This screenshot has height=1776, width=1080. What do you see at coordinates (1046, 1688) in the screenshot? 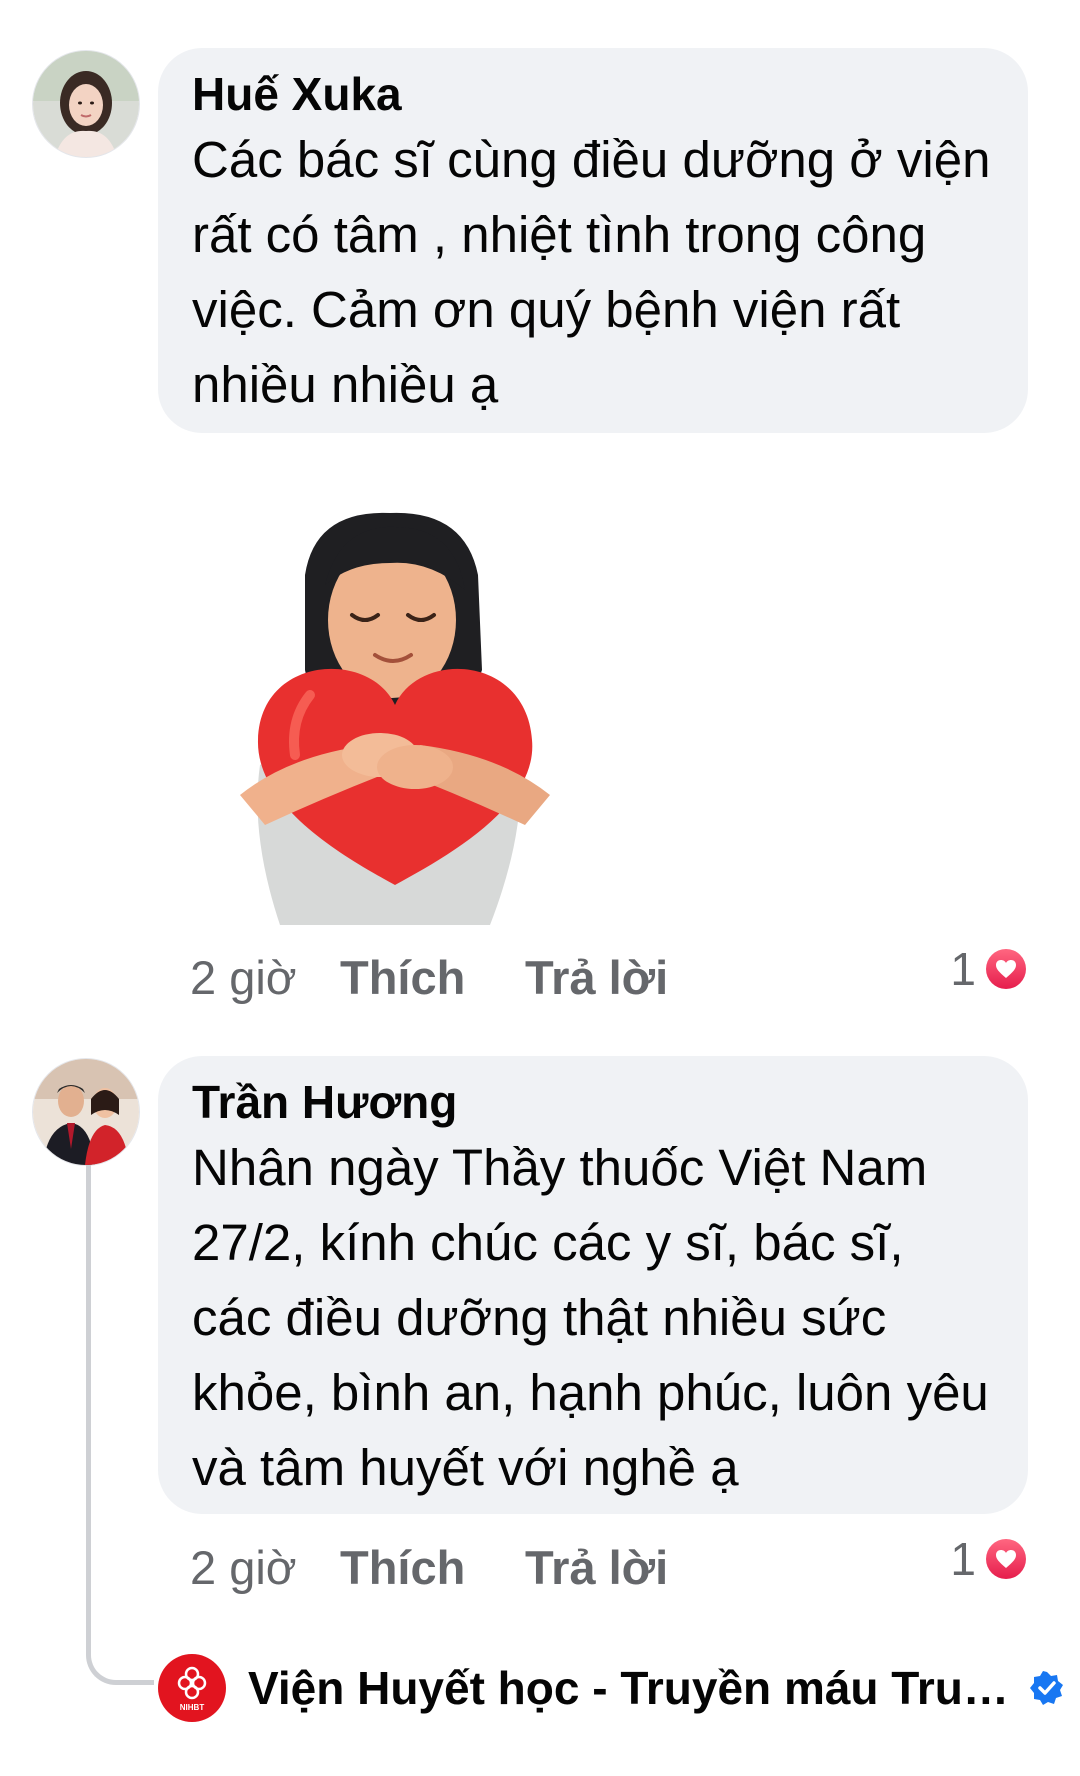
I see `verified-badge-icon` at bounding box center [1046, 1688].